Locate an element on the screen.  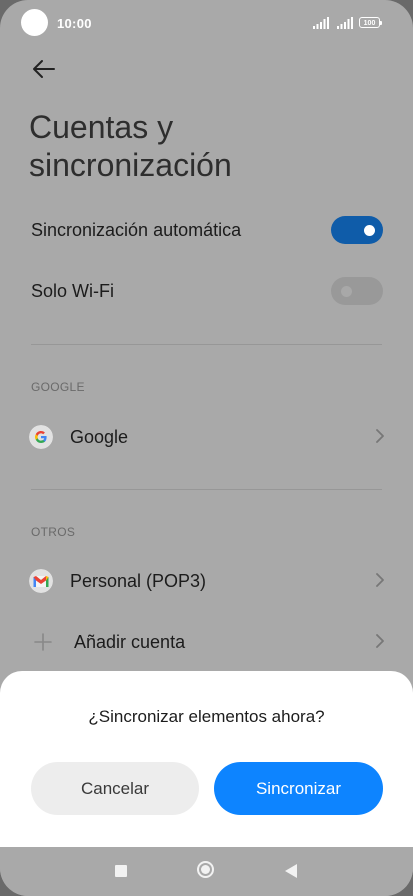
back-icon is located at coordinates (291, 871).